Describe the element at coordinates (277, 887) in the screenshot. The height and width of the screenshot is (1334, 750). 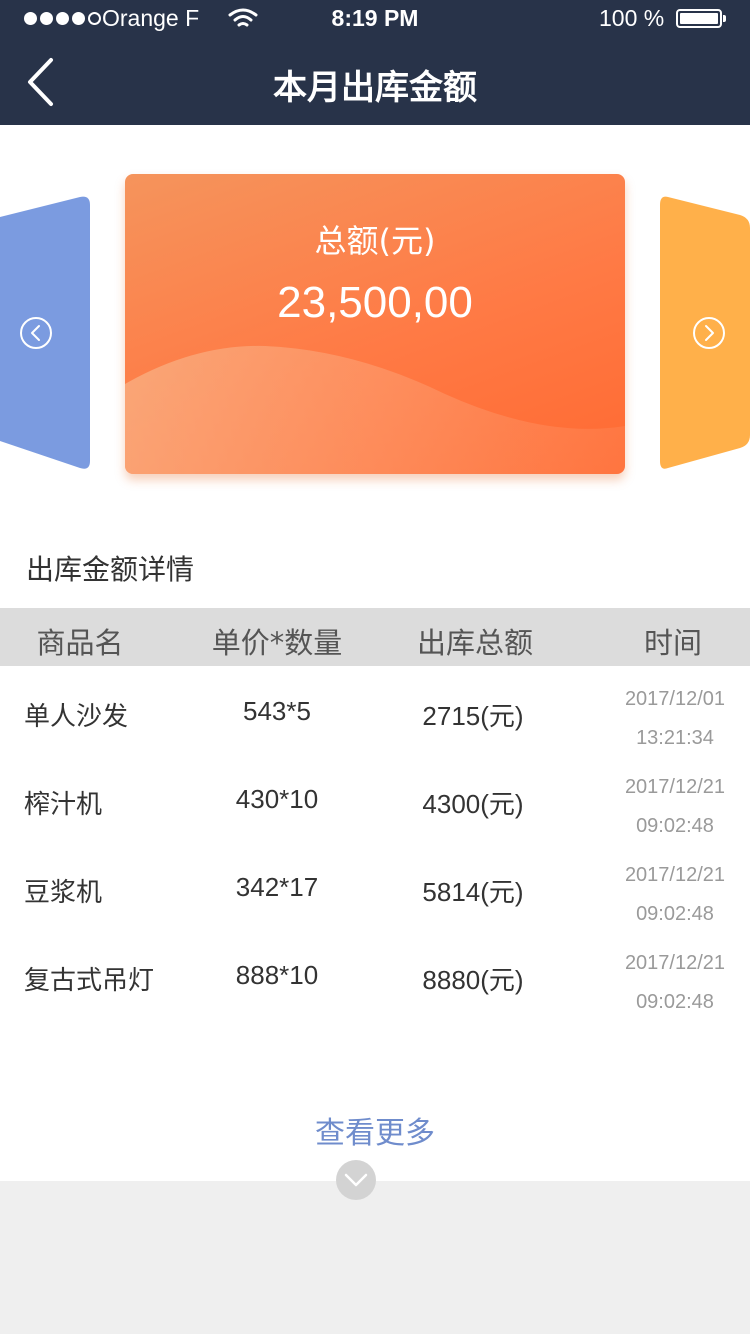
I see `unit-price-qty: 342*17` at that location.